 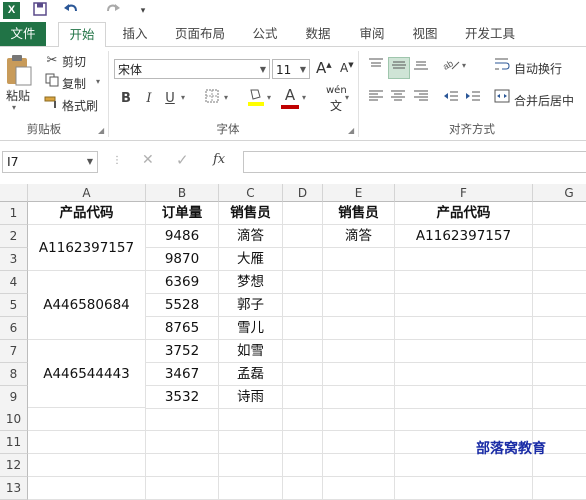 I want to click on cell-c11, so click(x=251, y=442).